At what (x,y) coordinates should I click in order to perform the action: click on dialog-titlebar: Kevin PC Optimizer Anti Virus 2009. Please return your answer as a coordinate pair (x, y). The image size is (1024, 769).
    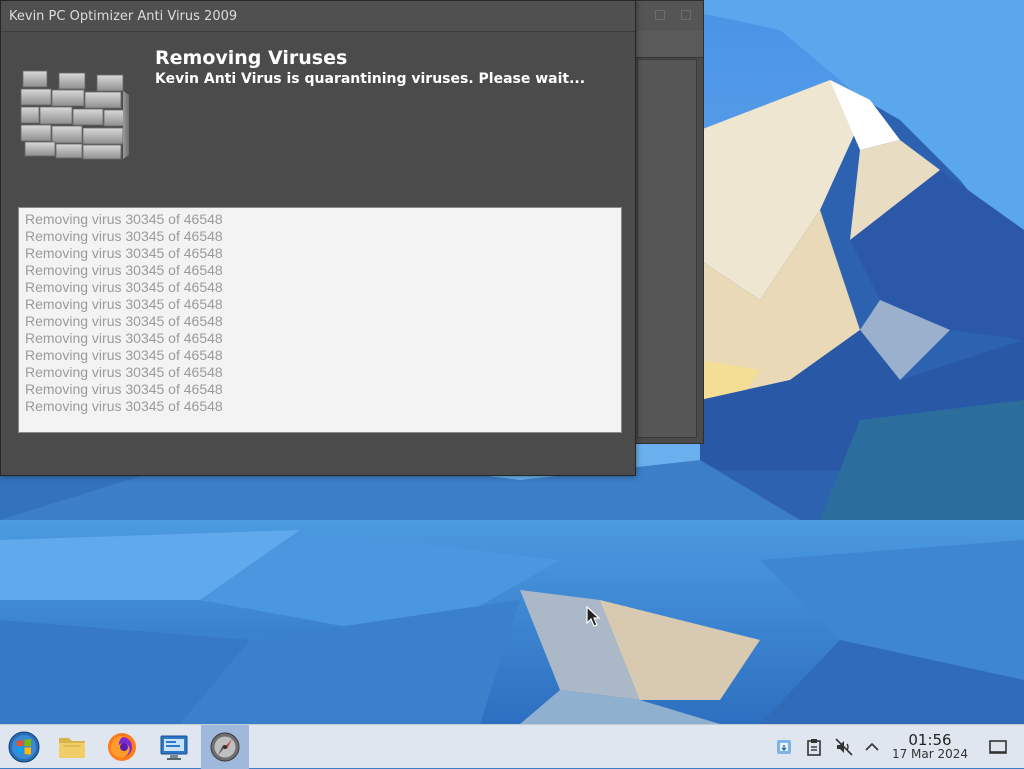
    Looking at the image, I should click on (318, 16).